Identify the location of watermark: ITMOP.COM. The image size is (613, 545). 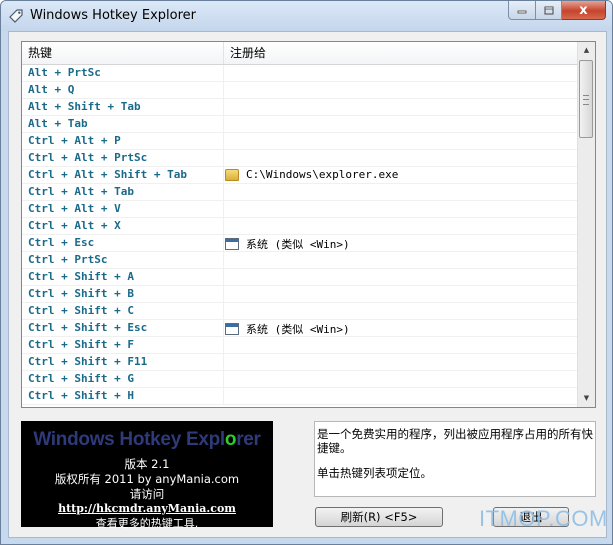
(543, 518).